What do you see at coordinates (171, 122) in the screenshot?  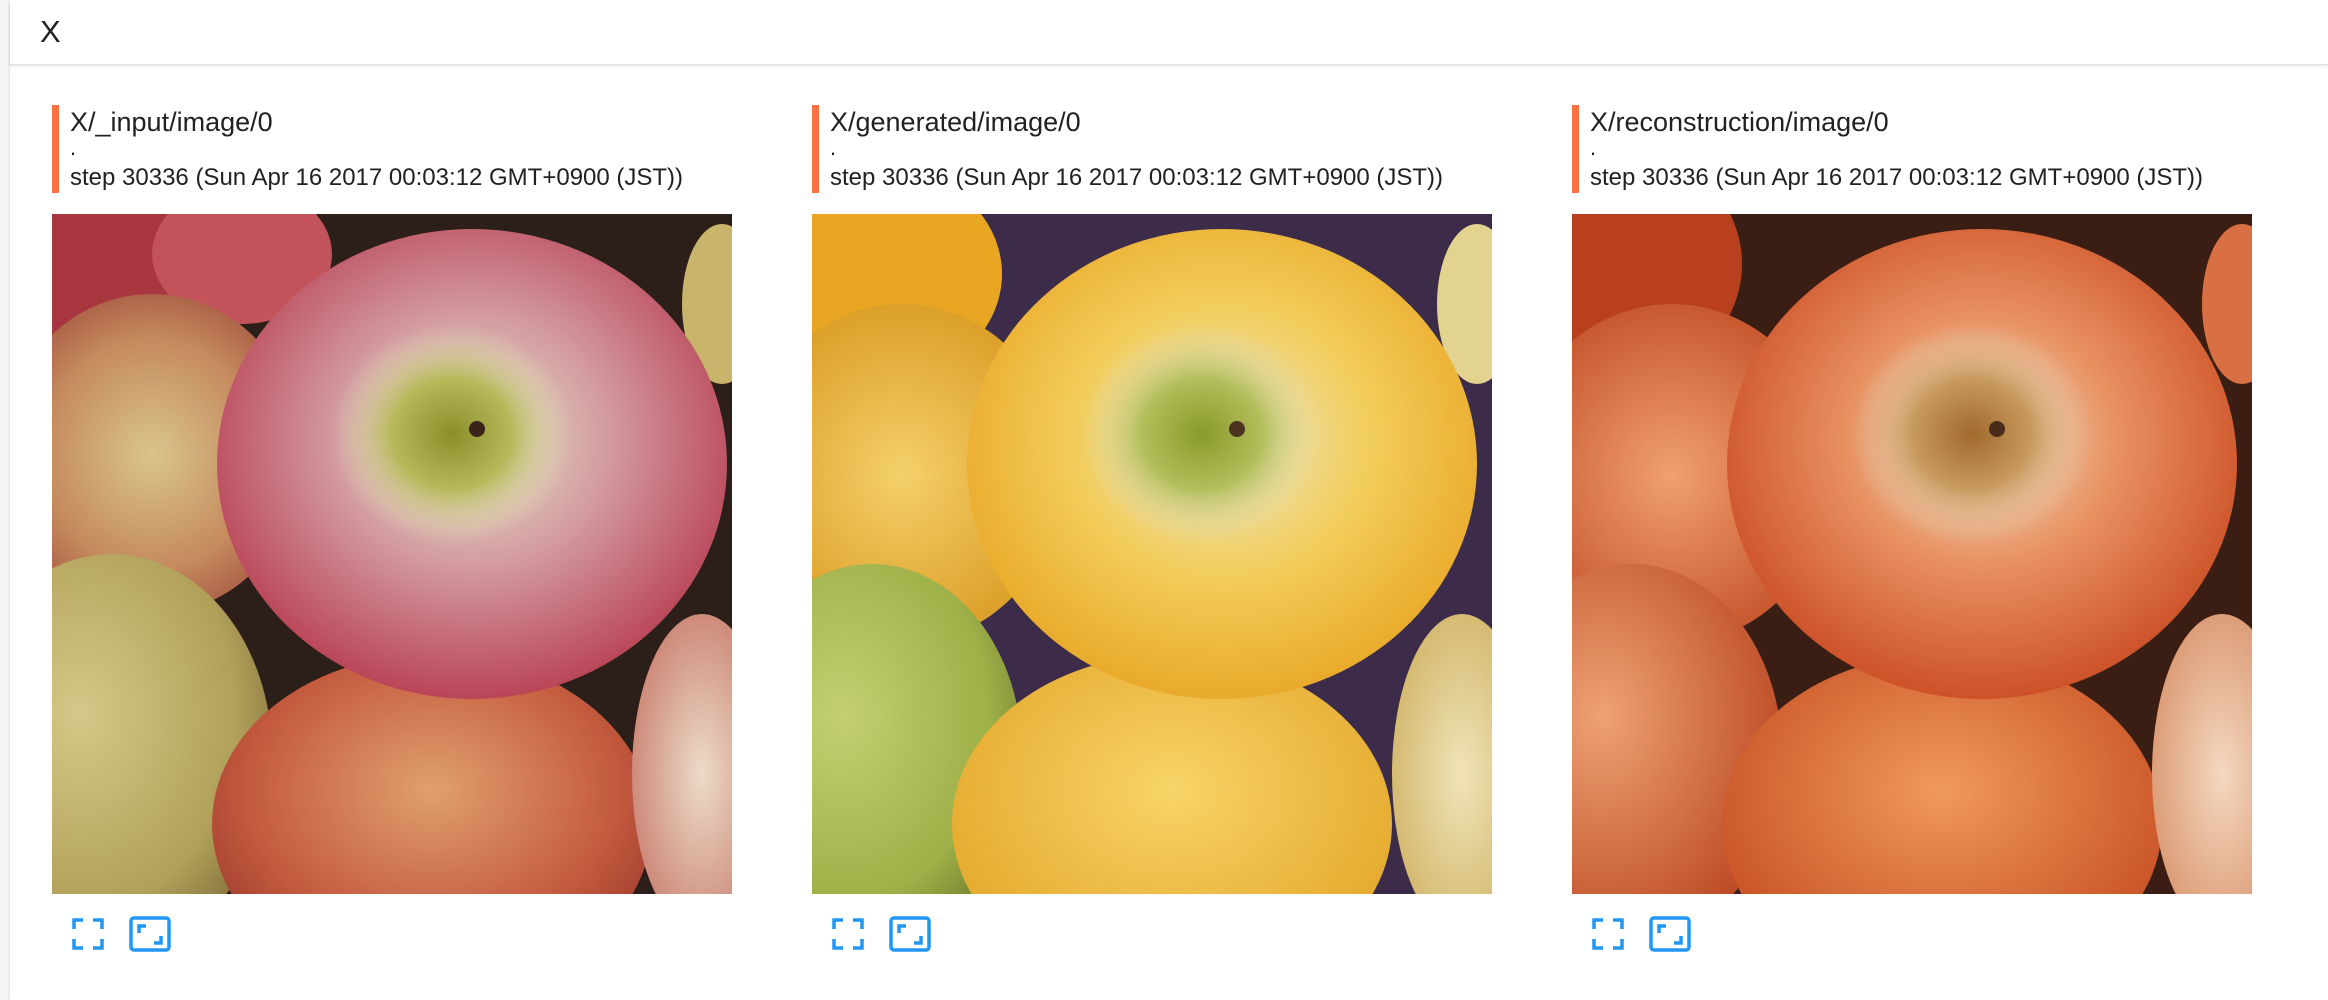 I see `image-tag: X/_input/image/0` at bounding box center [171, 122].